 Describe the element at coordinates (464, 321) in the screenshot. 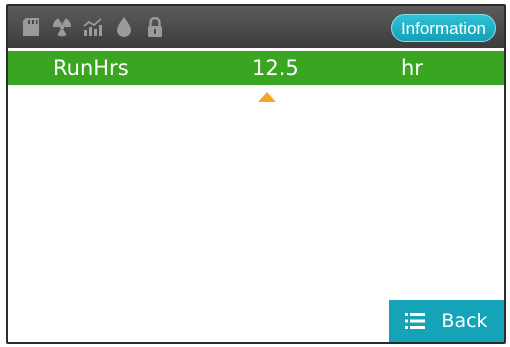

I see `back-label: Back` at that location.